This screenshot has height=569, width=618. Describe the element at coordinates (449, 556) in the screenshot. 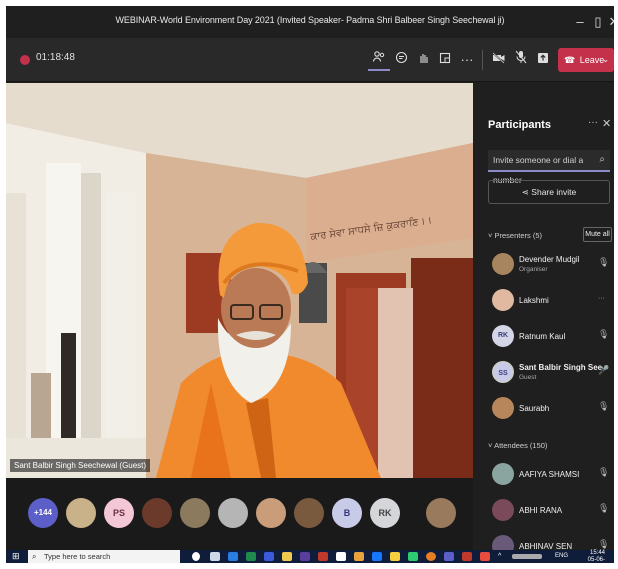

I see `teams-icon` at that location.